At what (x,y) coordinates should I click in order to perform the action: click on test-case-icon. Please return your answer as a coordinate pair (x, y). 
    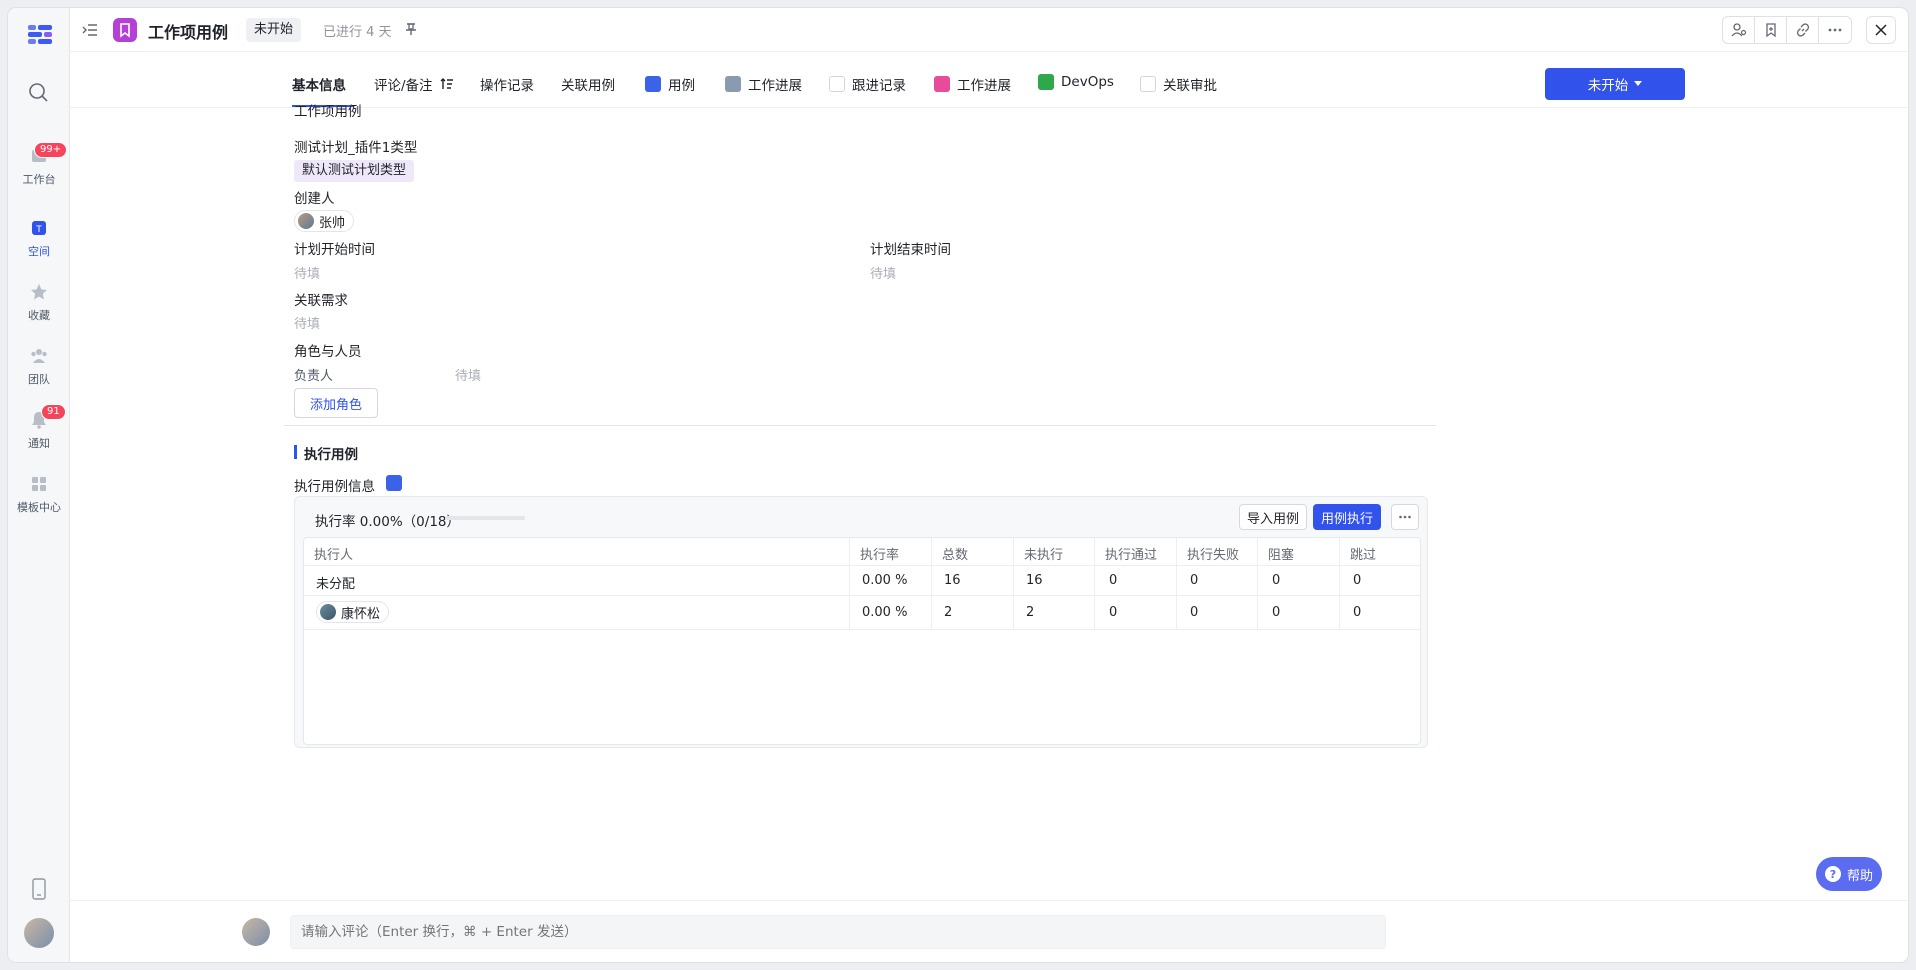
    Looking at the image, I should click on (653, 84).